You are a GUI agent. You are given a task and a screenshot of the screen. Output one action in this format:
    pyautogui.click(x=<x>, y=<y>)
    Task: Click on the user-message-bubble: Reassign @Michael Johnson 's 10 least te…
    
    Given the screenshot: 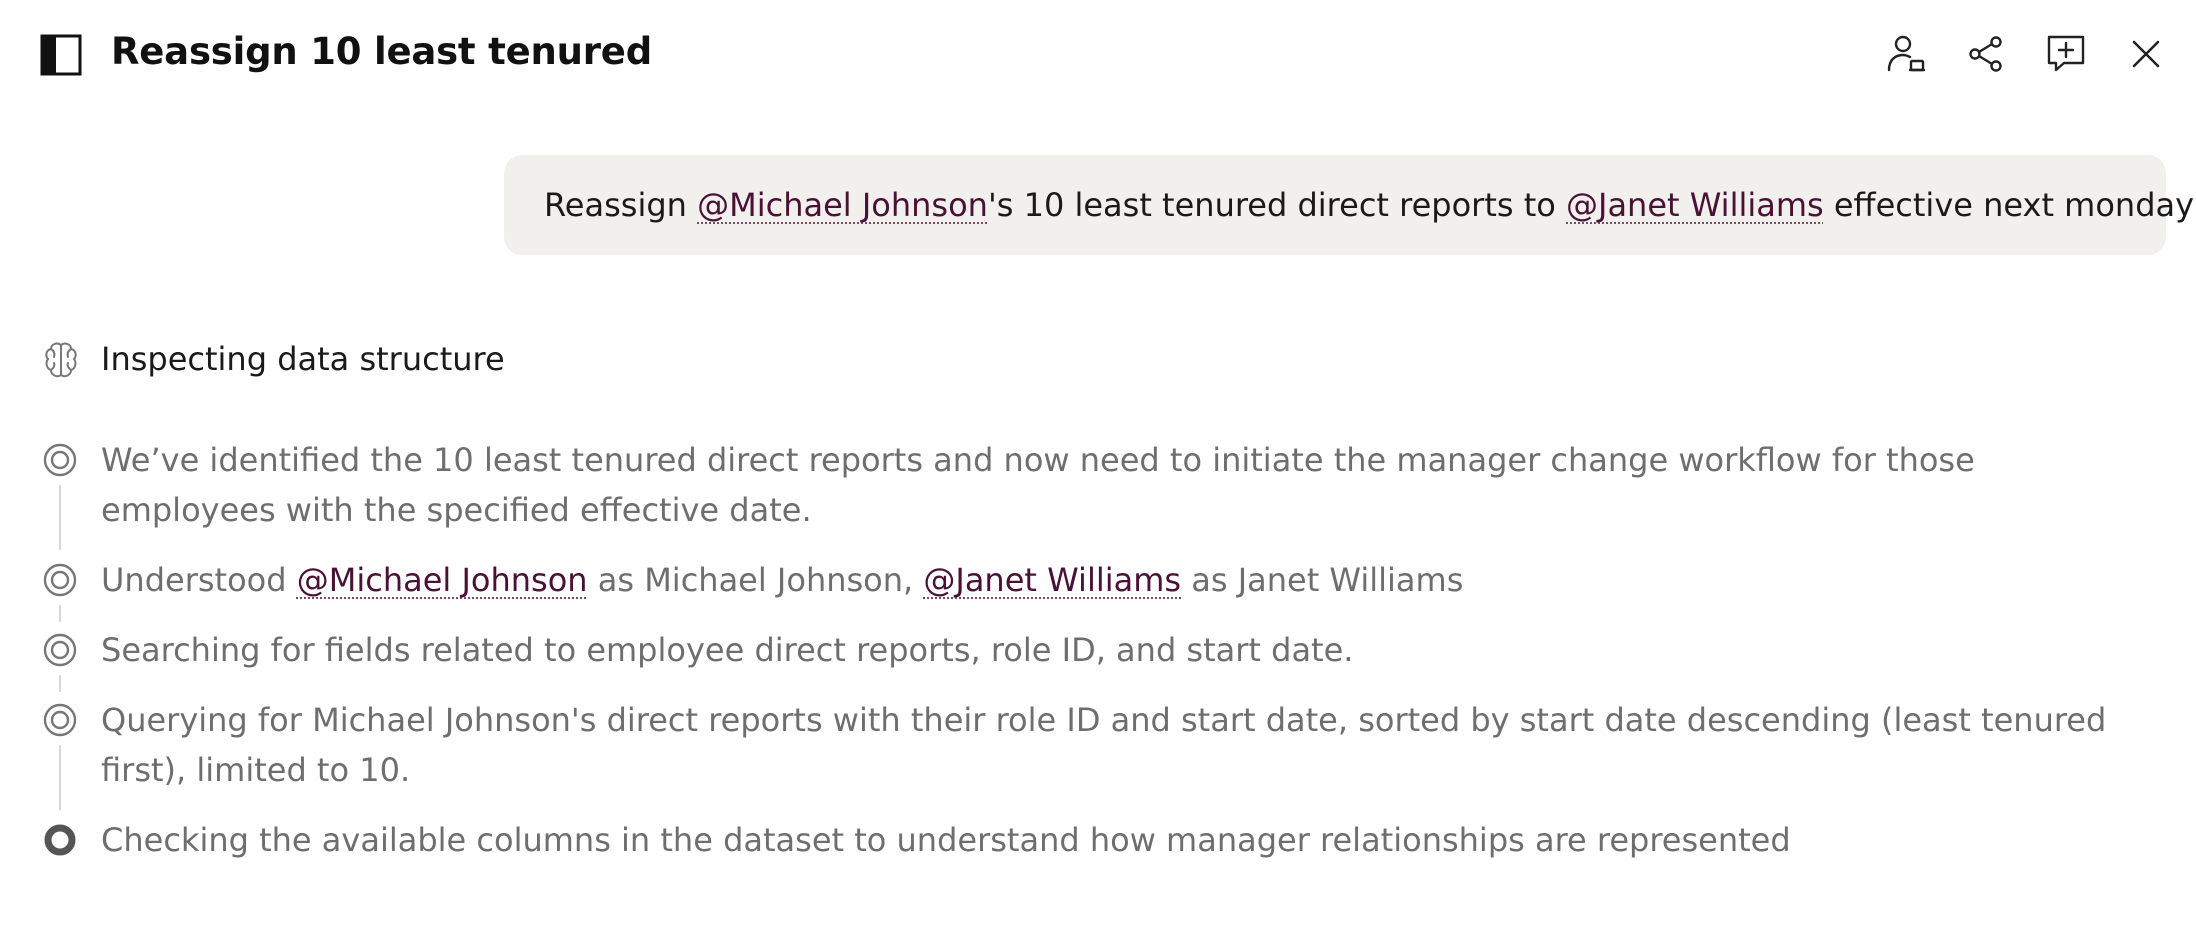 What is the action you would take?
    pyautogui.click(x=1349, y=205)
    